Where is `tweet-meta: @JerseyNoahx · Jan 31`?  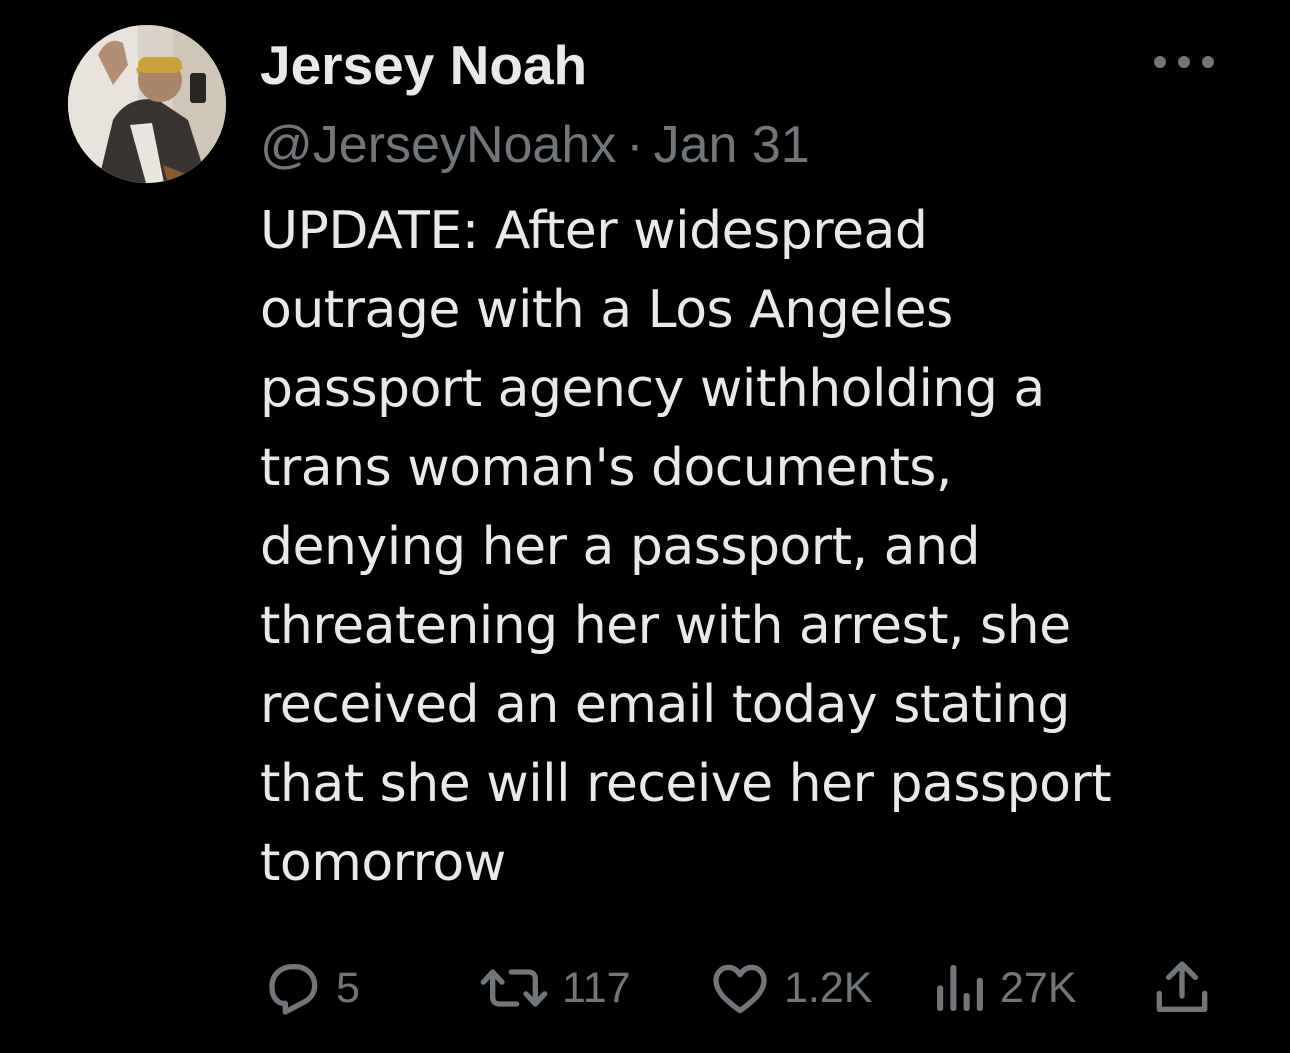 tweet-meta: @JerseyNoahx · Jan 31 is located at coordinates (535, 145).